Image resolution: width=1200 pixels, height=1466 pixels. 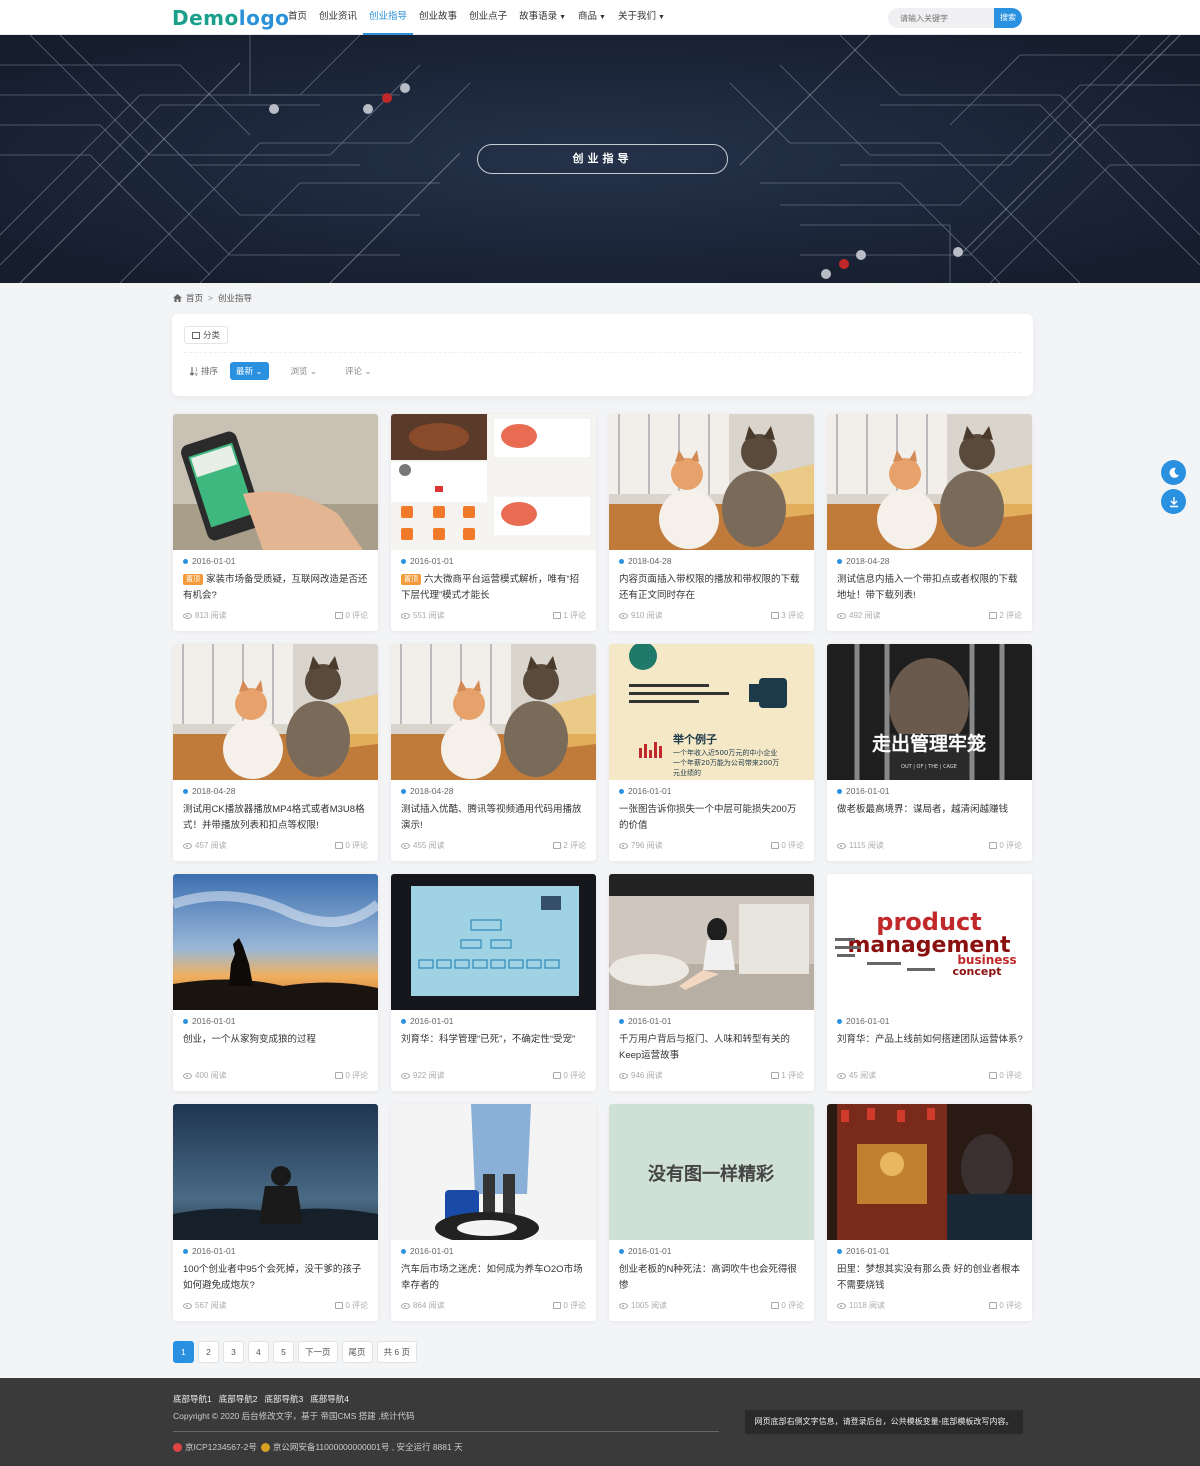 What do you see at coordinates (1010, 615) in the screenshot?
I see `comment-count-text: 2 评论` at bounding box center [1010, 615].